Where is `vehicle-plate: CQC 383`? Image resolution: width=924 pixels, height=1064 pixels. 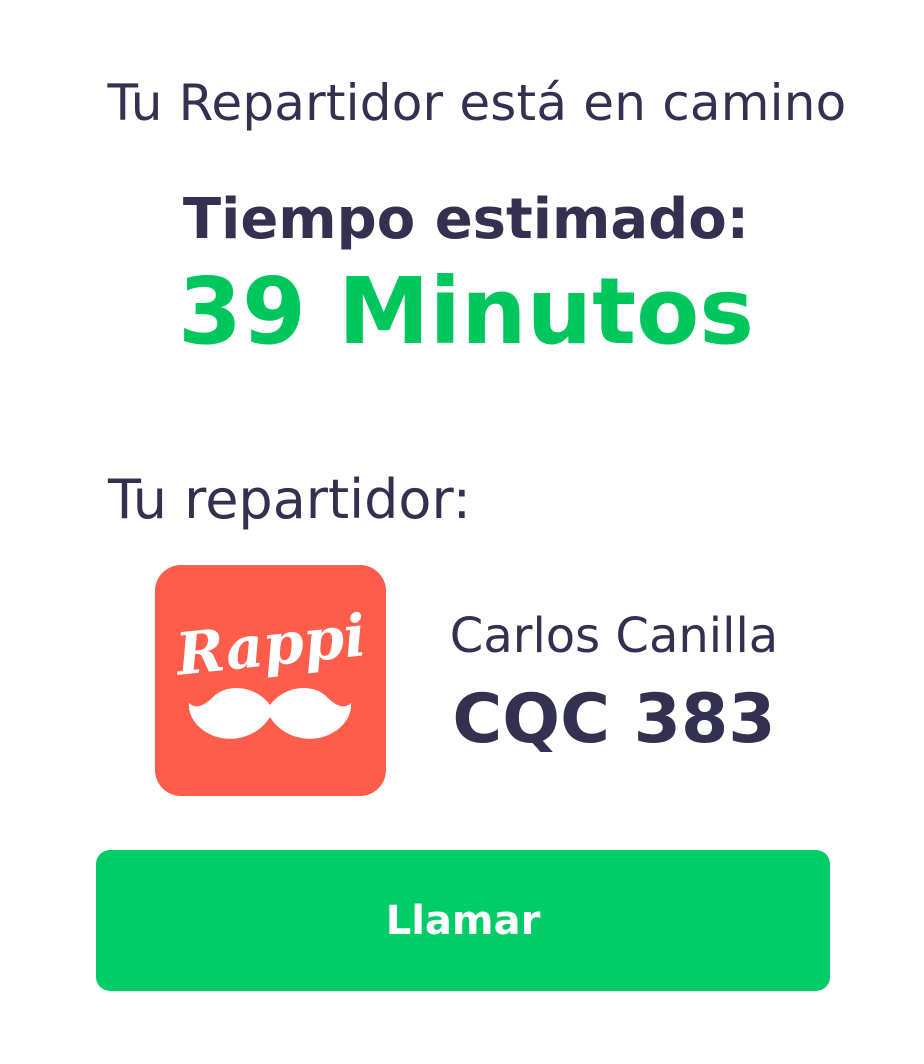 vehicle-plate: CQC 383 is located at coordinates (614, 719).